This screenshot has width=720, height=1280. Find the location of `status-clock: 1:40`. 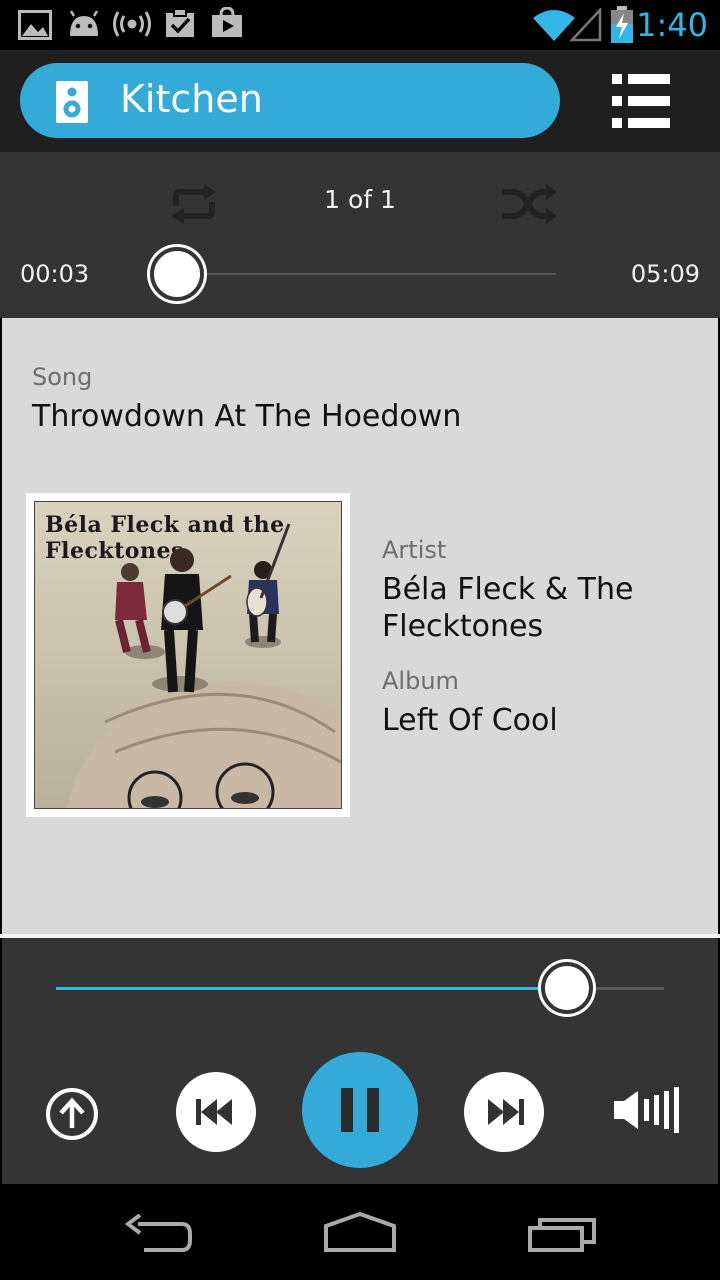

status-clock: 1:40 is located at coordinates (672, 25).